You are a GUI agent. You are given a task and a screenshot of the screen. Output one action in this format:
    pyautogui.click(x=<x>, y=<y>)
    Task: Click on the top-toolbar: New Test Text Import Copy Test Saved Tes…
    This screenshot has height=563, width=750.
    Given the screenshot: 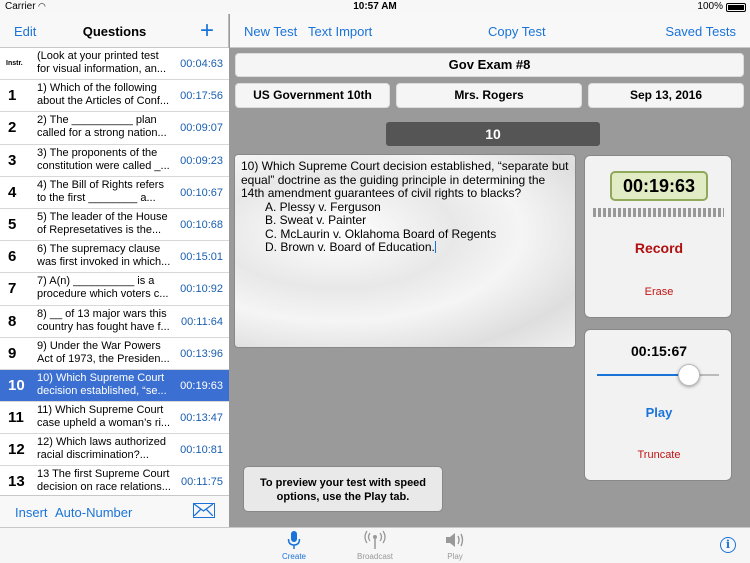 What is the action you would take?
    pyautogui.click(x=490, y=31)
    